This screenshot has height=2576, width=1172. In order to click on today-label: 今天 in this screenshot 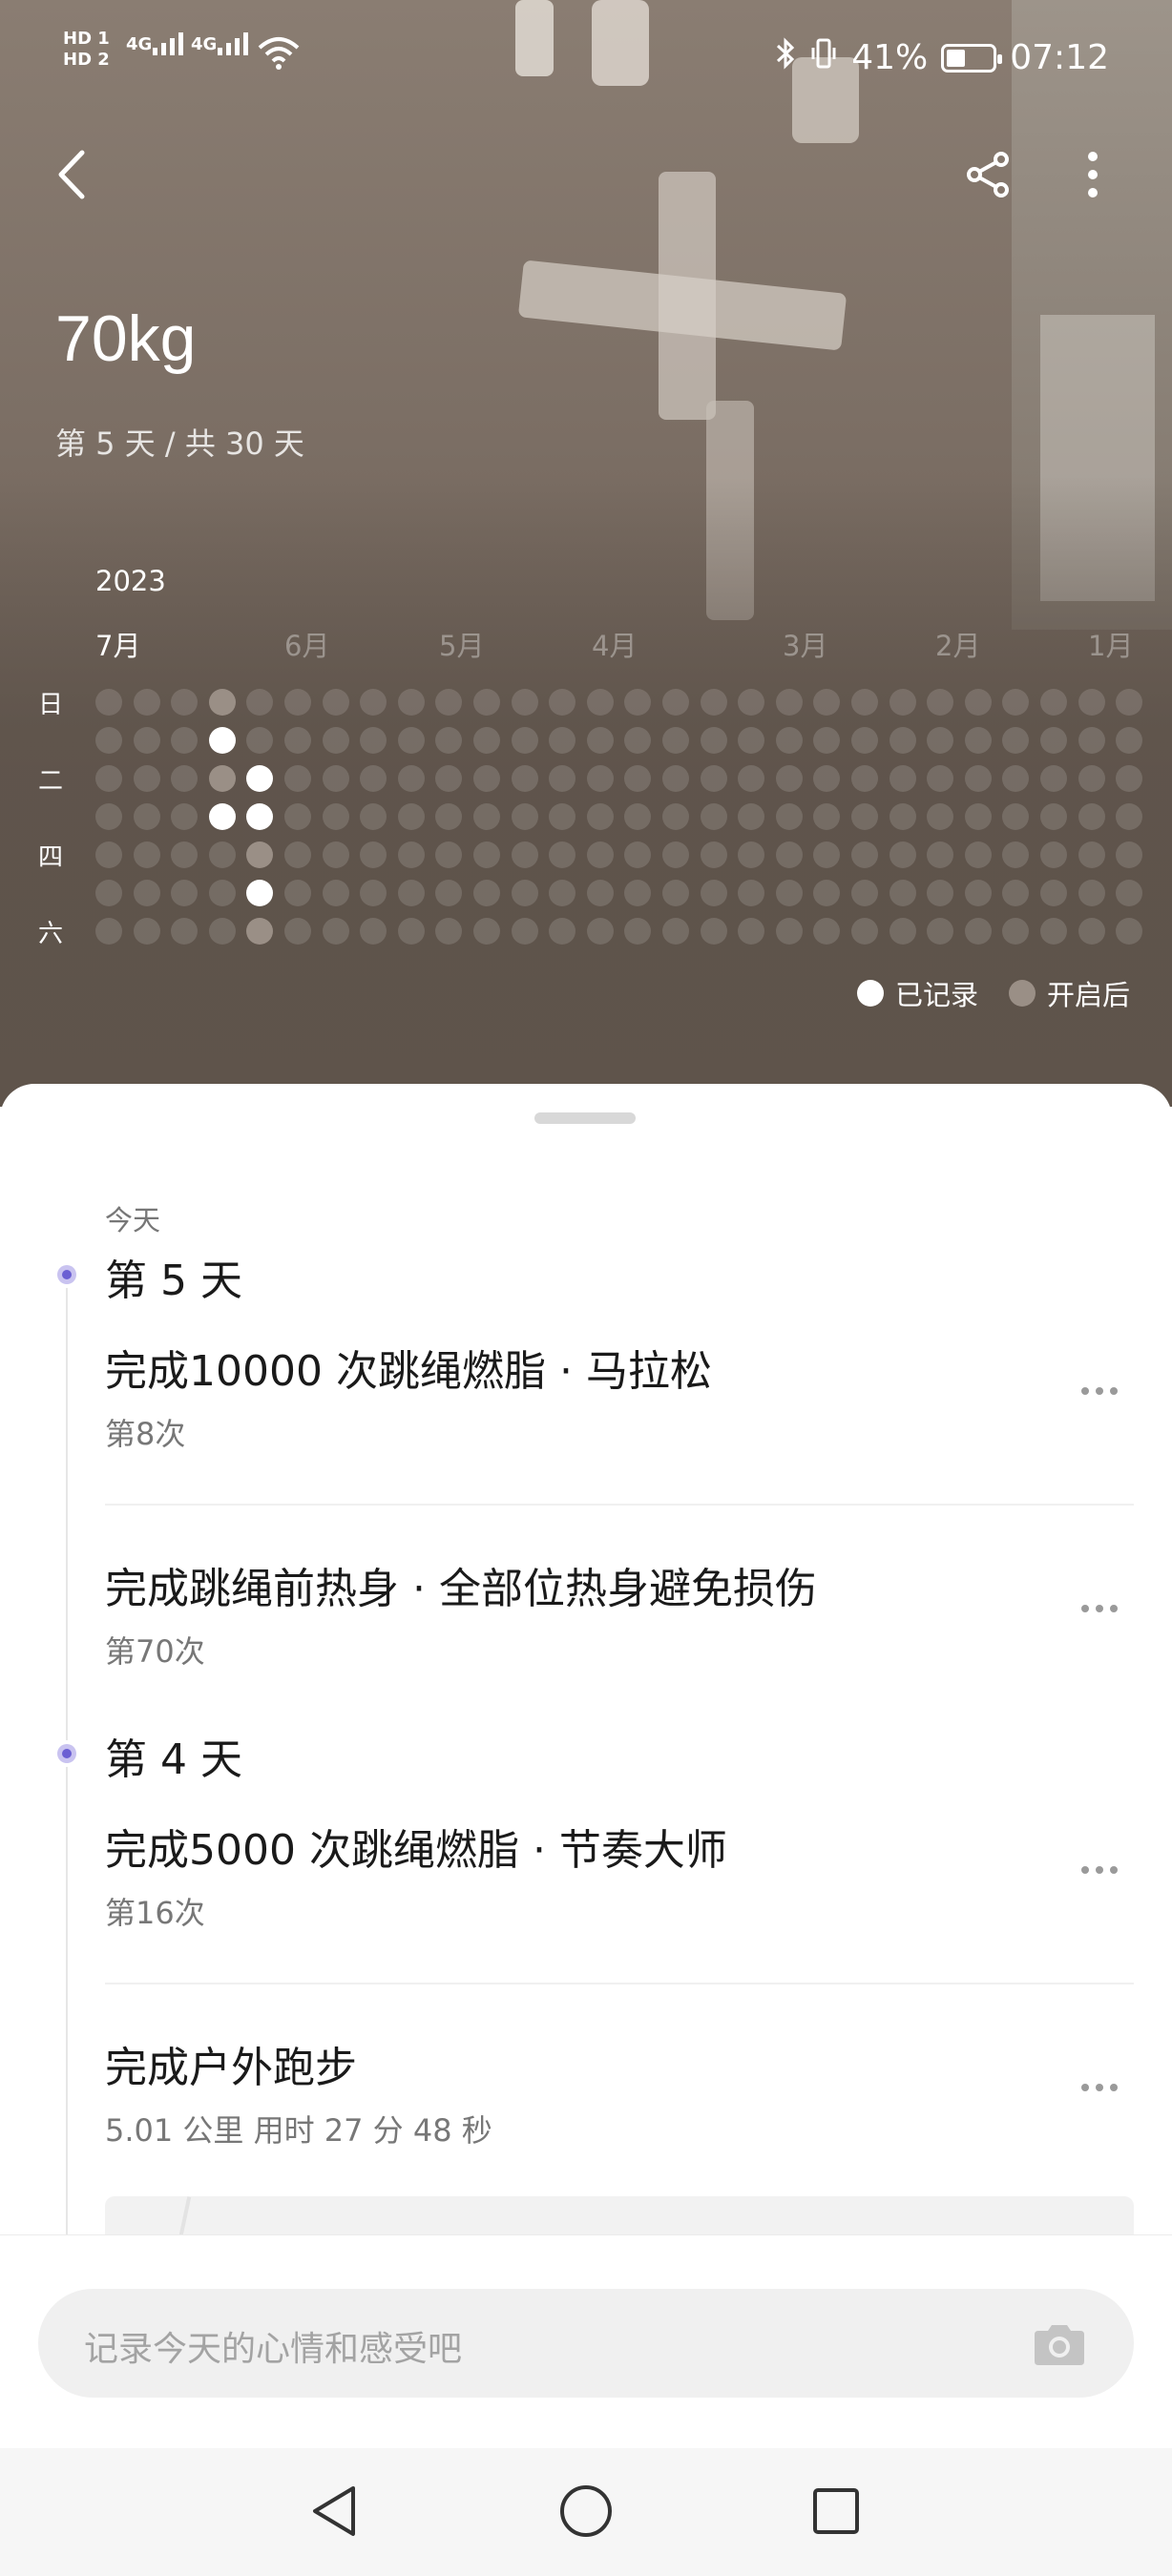, I will do `click(133, 1220)`.